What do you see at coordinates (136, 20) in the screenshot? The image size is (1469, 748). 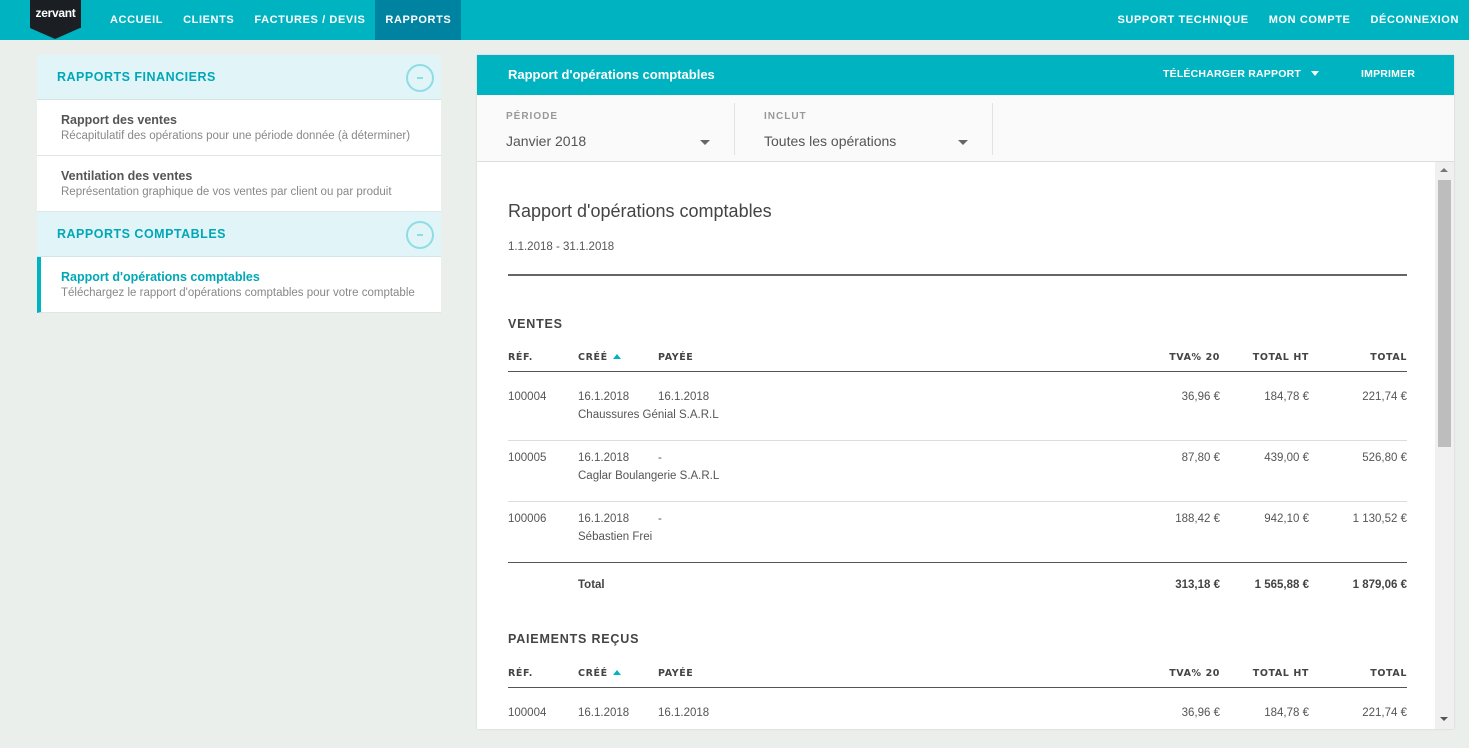 I see `nav-accueil: ACCUEIL` at bounding box center [136, 20].